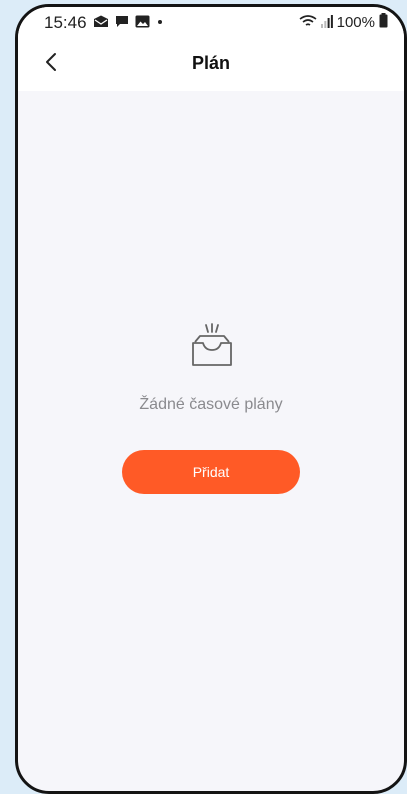 This screenshot has width=407, height=794. I want to click on status-right: 100%, so click(343, 22).